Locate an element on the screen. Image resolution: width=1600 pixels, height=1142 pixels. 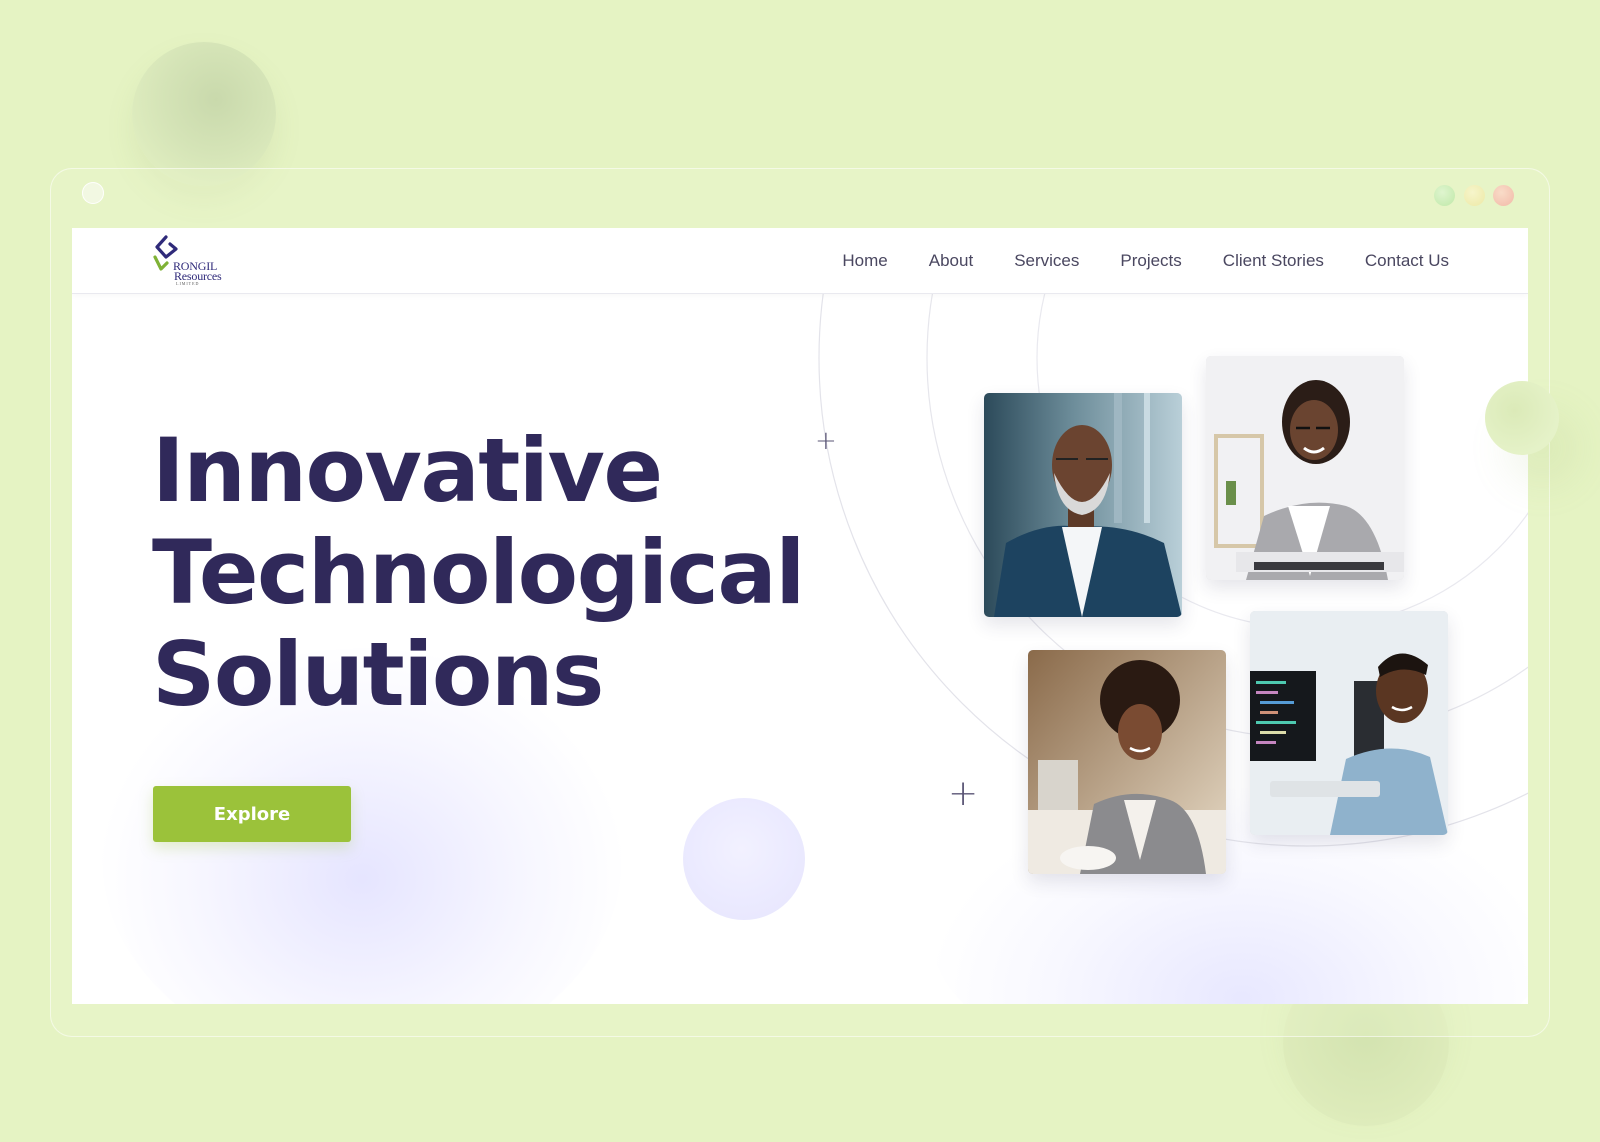
nav-home: Home is located at coordinates (864, 261).